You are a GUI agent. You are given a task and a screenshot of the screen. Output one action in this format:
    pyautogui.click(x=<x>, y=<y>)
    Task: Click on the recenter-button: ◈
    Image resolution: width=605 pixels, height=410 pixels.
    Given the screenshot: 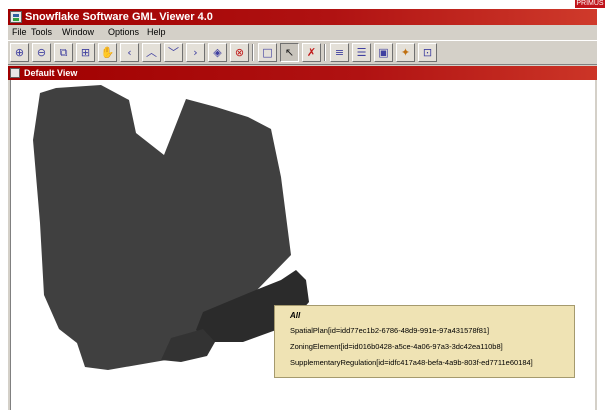 What is the action you would take?
    pyautogui.click(x=217, y=52)
    